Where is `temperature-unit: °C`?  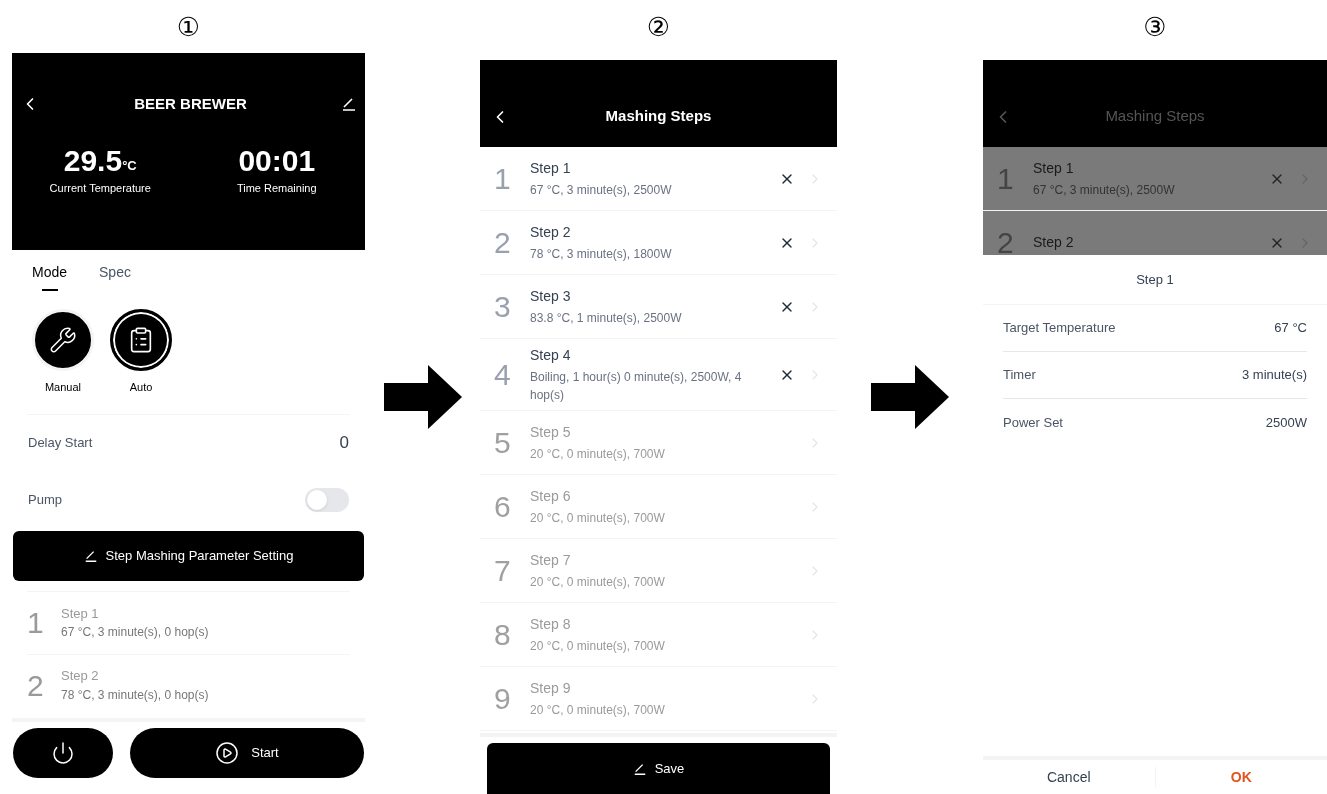
temperature-unit: °C is located at coordinates (129, 166).